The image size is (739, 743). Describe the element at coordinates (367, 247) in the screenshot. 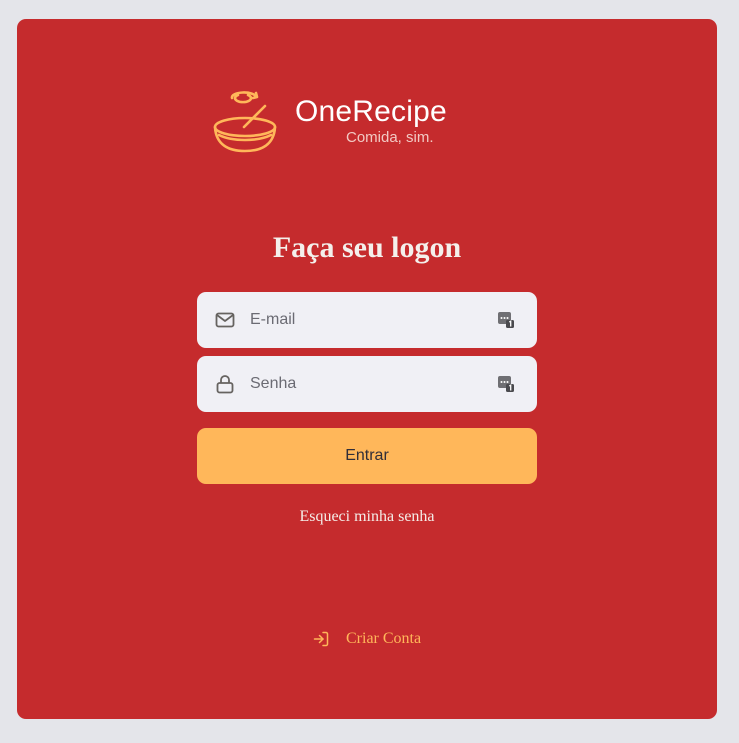

I see `page-title: Faça seu logon` at that location.